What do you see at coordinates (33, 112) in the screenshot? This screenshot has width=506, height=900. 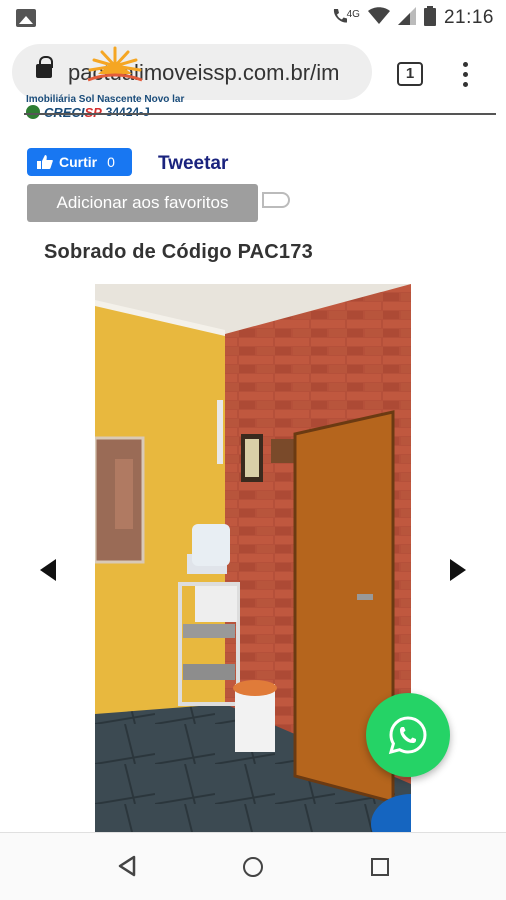 I see `creci-seal-icon` at bounding box center [33, 112].